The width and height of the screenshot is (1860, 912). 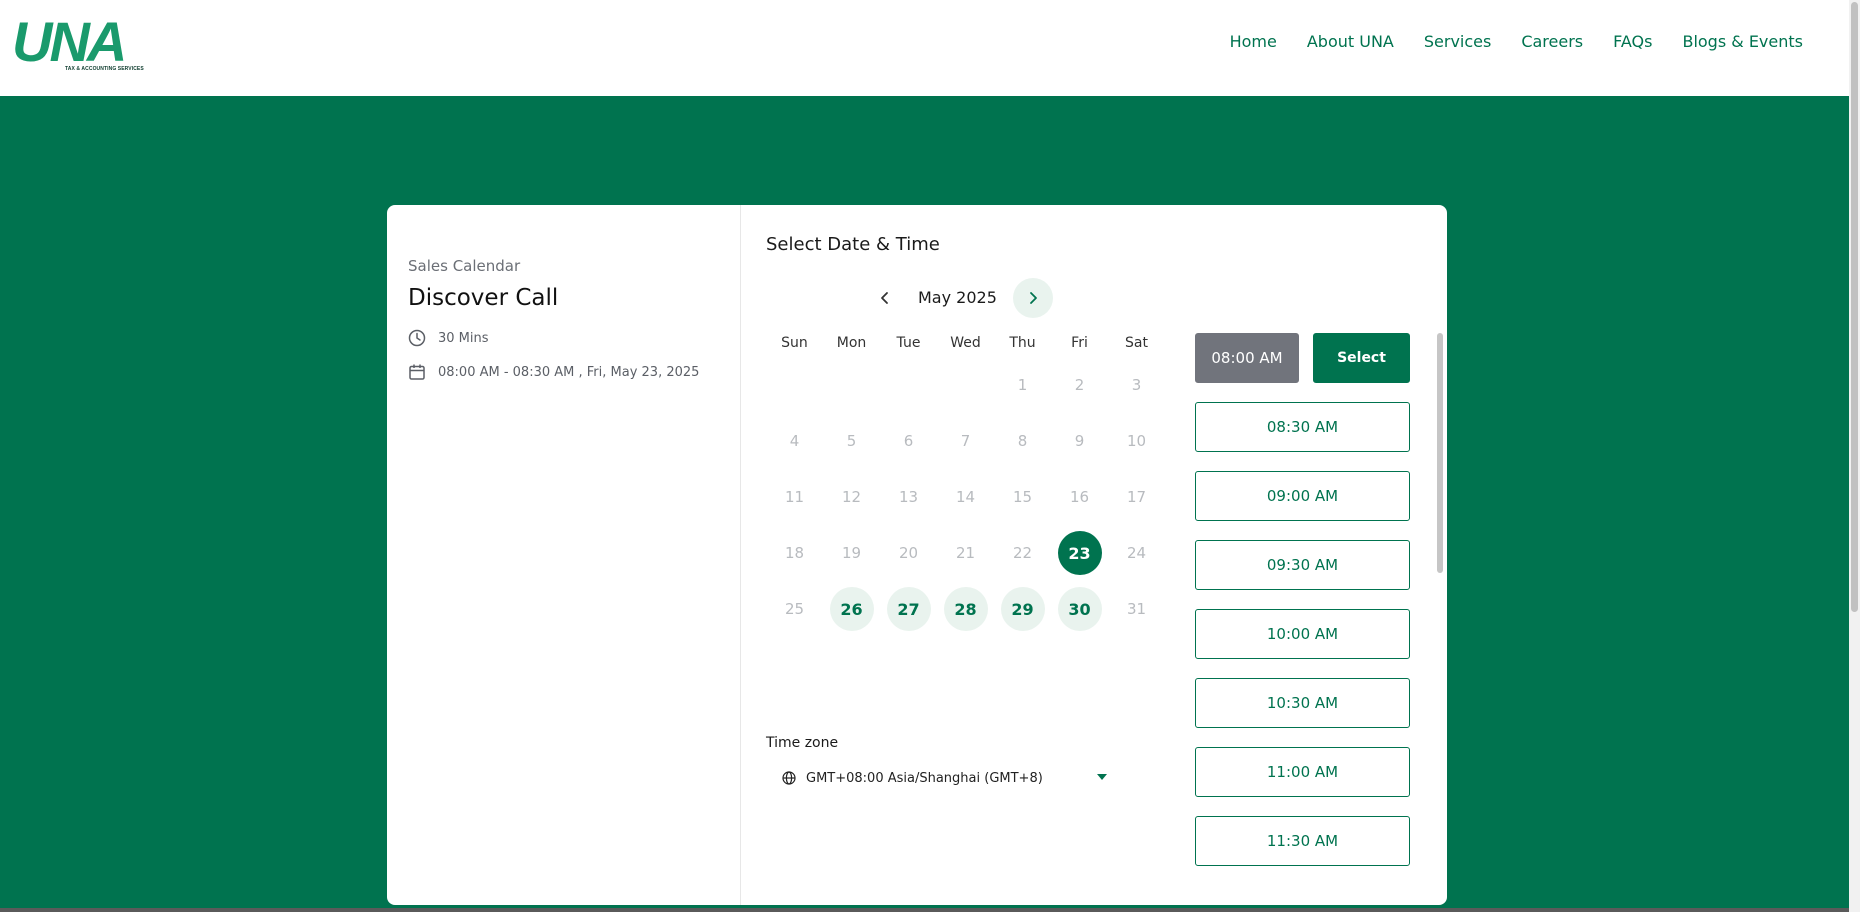 I want to click on calendar-week: 4 5 6 7 8 9 10, so click(x=966, y=441).